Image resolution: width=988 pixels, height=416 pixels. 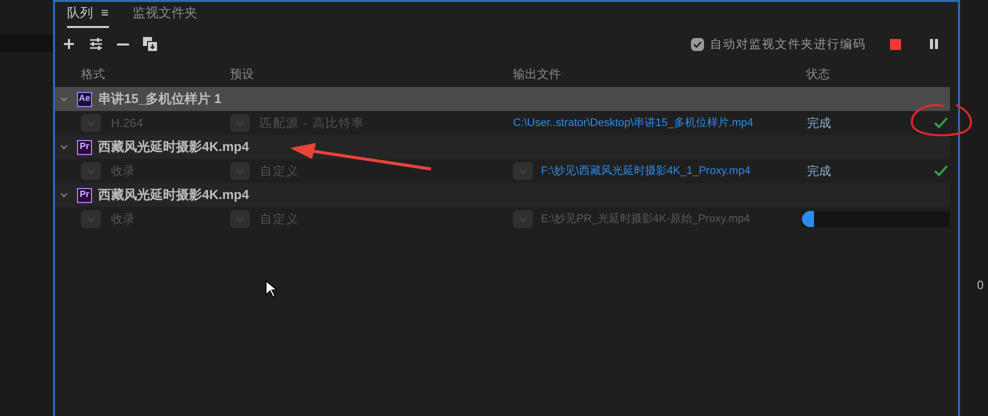 What do you see at coordinates (155, 74) in the screenshot?
I see `column-header: 格式` at bounding box center [155, 74].